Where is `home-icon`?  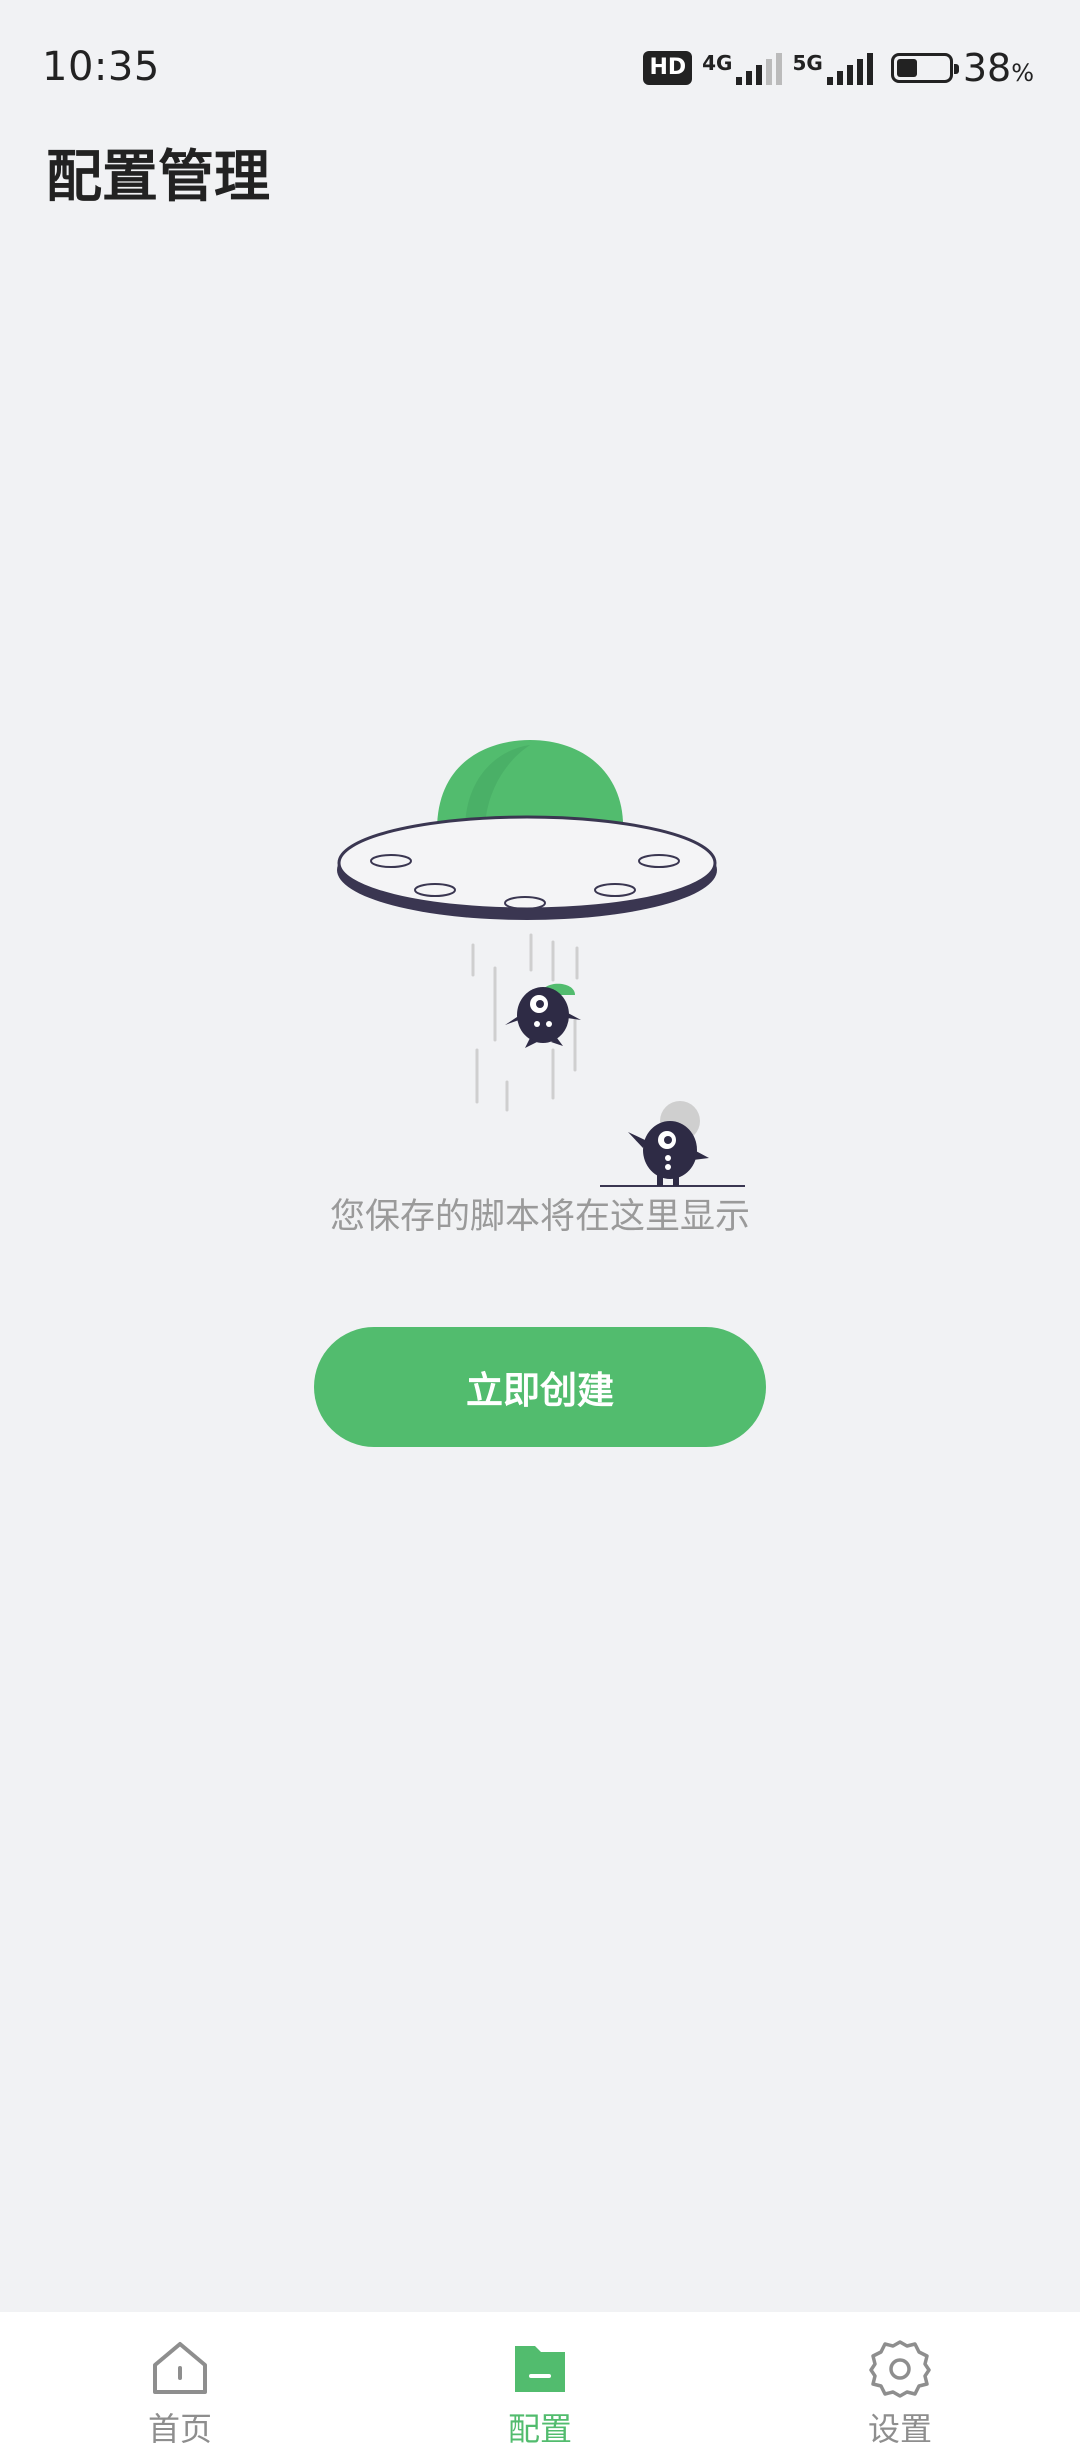
home-icon is located at coordinates (180, 2368).